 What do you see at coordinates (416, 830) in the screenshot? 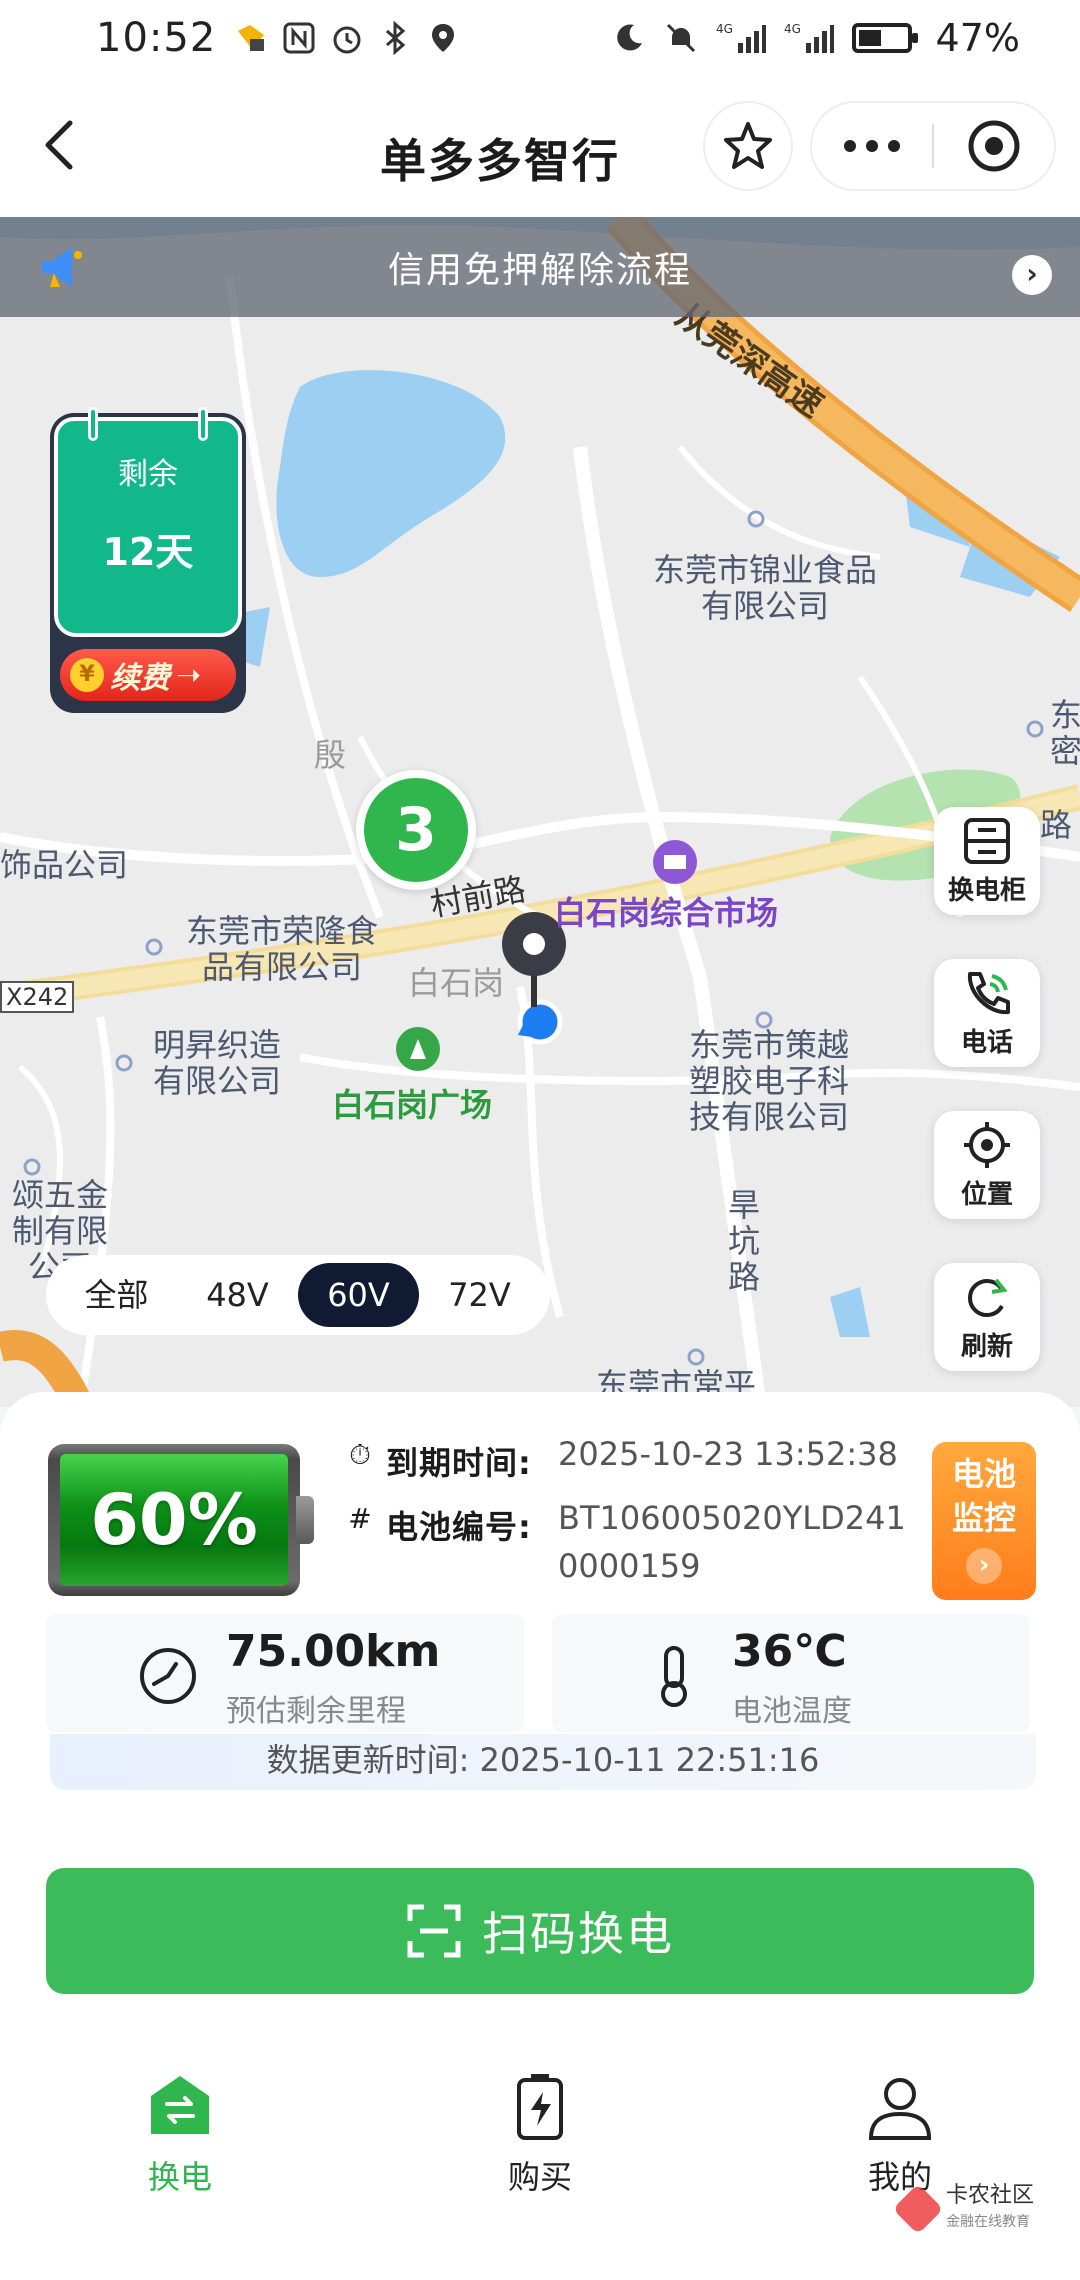
I see `station-cluster: 3` at bounding box center [416, 830].